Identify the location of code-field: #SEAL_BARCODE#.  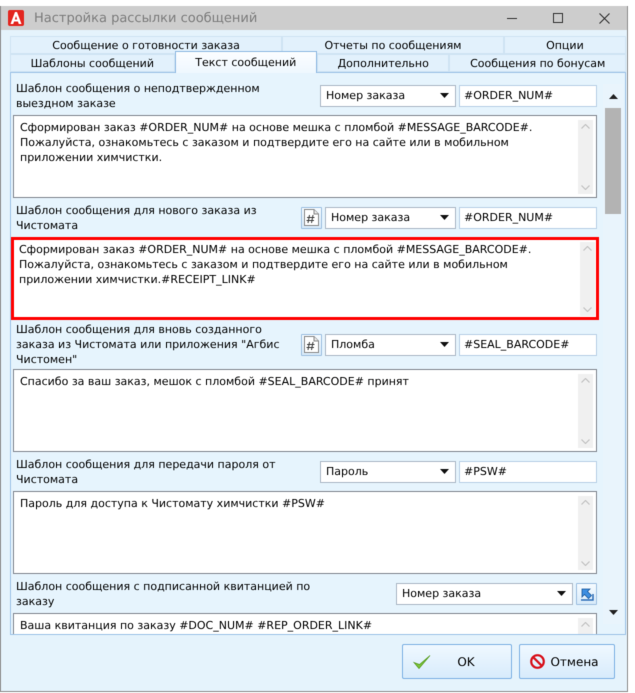
(528, 345).